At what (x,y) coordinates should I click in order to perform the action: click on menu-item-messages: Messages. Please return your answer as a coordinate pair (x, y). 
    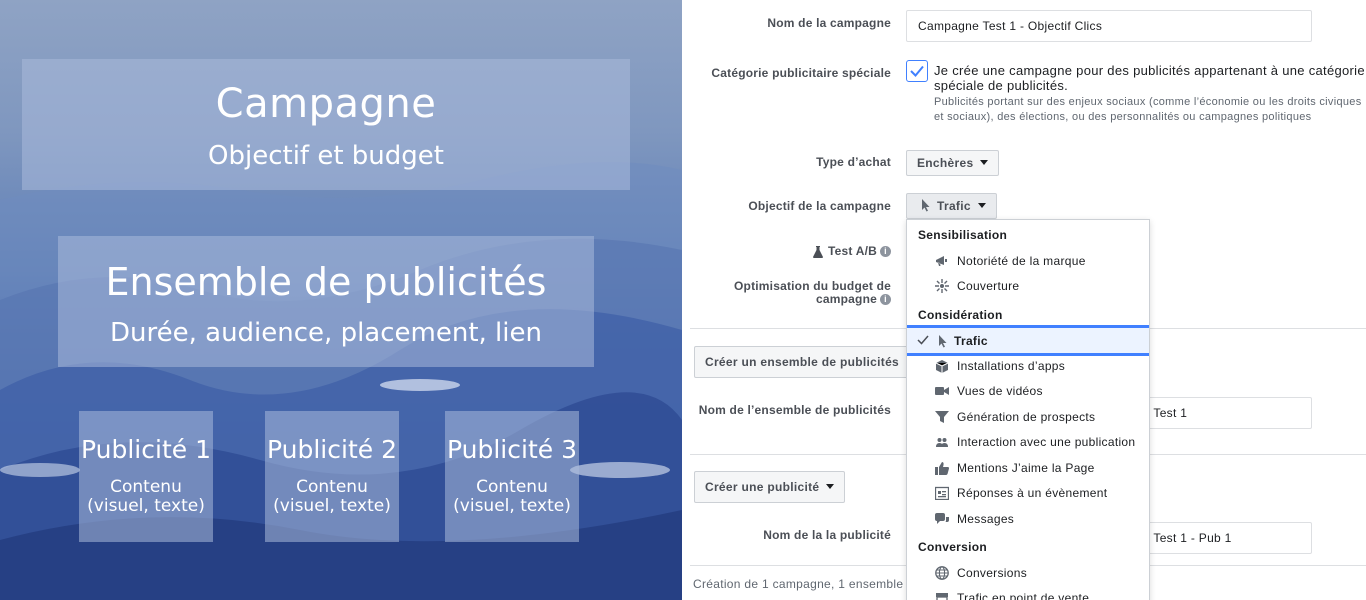
    Looking at the image, I should click on (1028, 519).